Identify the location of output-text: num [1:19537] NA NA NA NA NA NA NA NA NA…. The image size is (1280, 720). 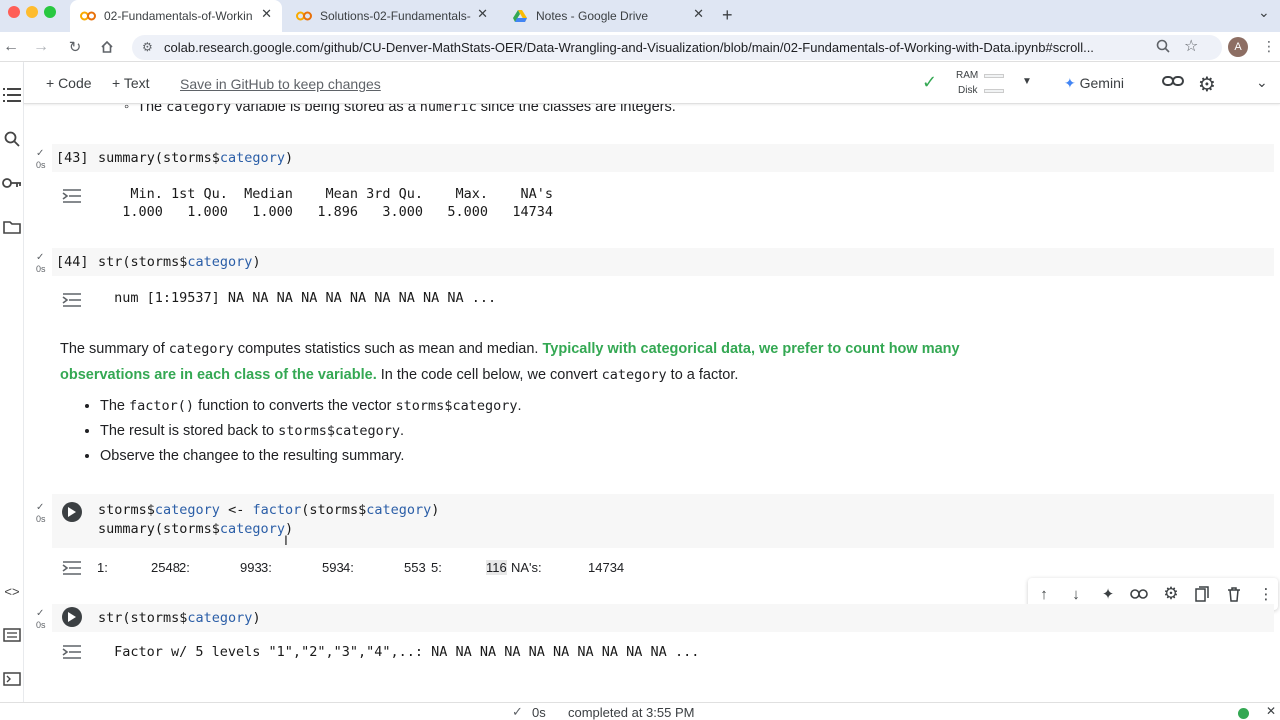
(301, 298).